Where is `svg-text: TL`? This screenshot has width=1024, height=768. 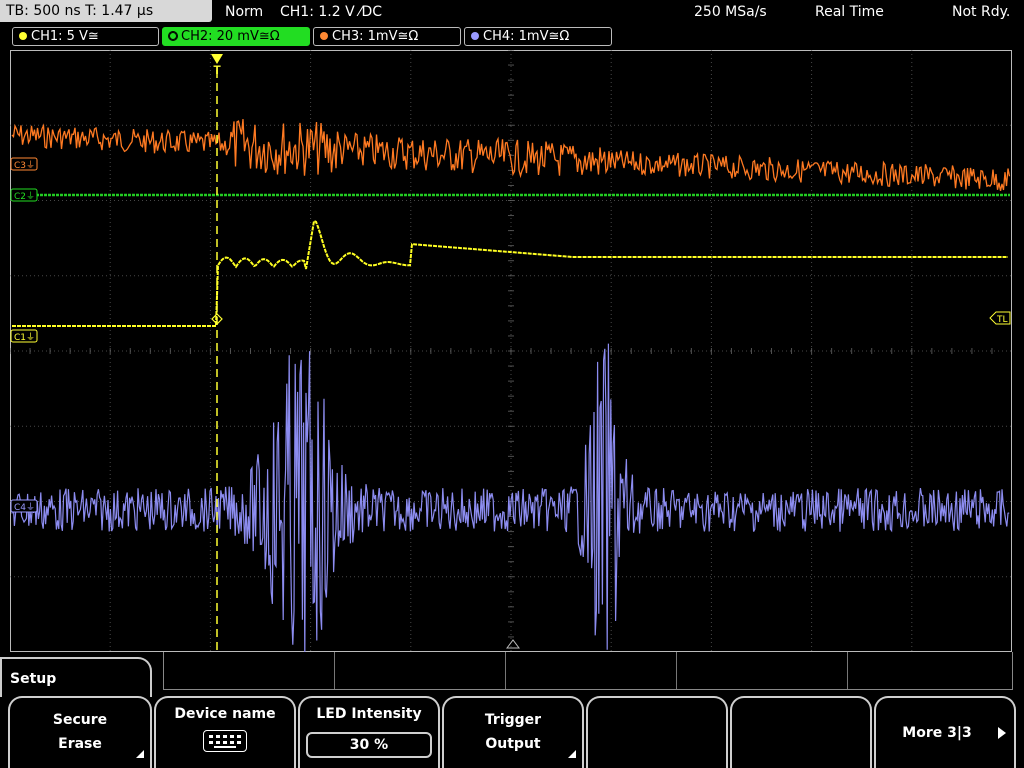
svg-text: TL is located at coordinates (1002, 320).